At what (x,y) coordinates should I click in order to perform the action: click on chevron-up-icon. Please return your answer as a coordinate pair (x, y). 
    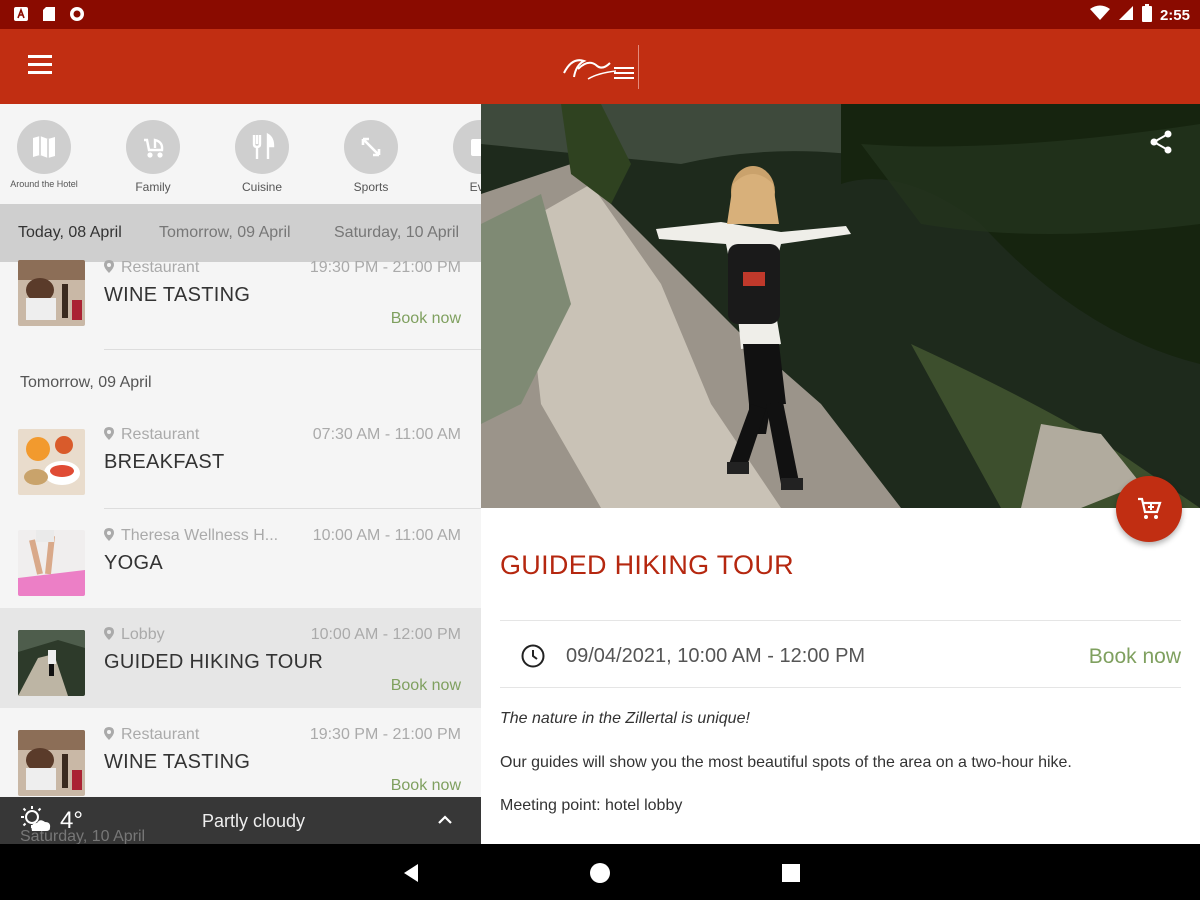
    Looking at the image, I should click on (445, 820).